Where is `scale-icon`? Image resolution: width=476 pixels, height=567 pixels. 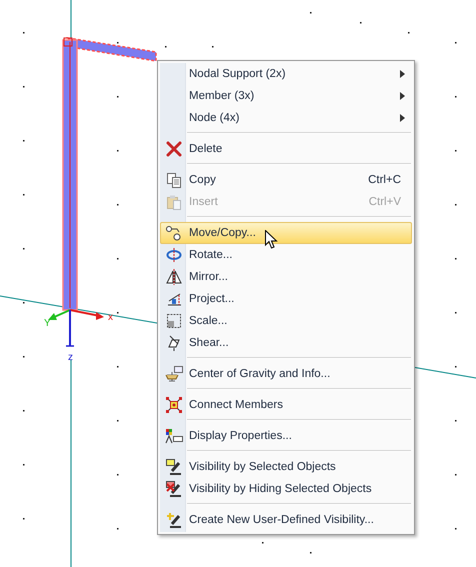 scale-icon is located at coordinates (174, 321).